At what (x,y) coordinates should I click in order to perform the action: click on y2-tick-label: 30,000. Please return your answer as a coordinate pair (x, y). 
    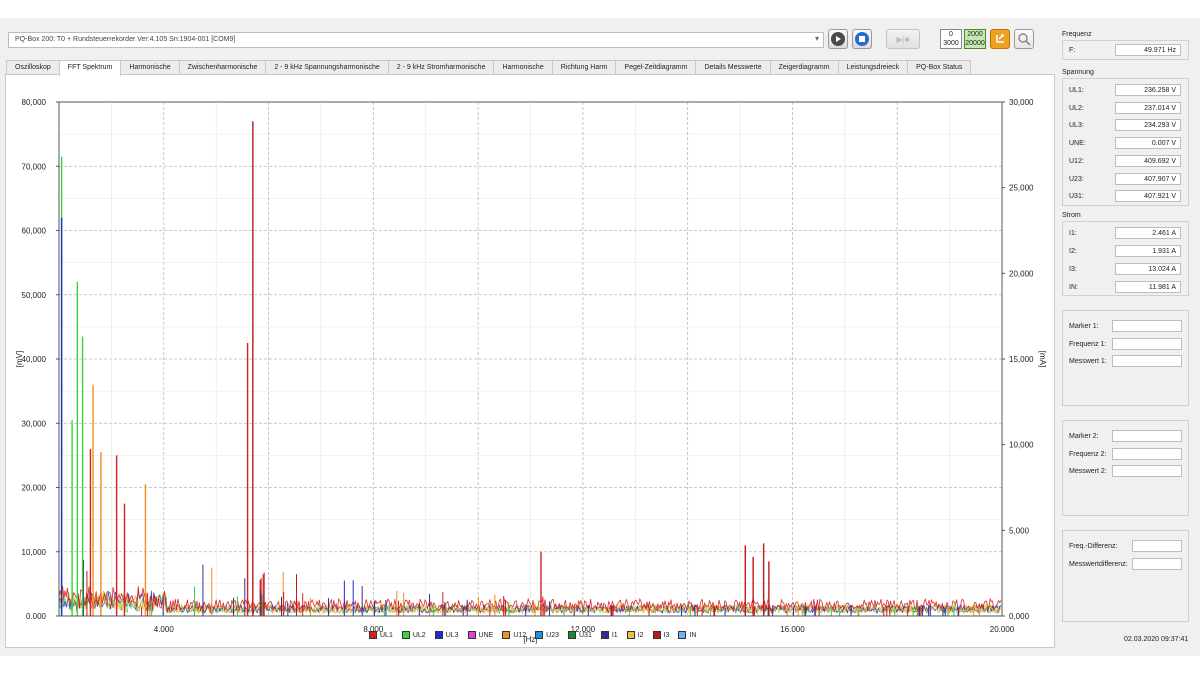
    Looking at the image, I should click on (1021, 102).